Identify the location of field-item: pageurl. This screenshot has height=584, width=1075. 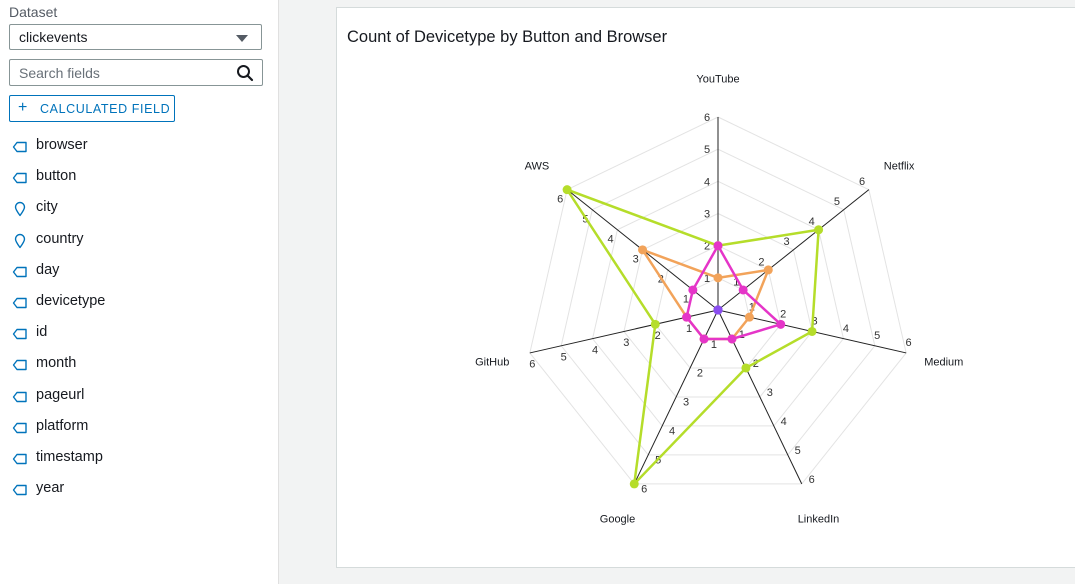
(135, 397).